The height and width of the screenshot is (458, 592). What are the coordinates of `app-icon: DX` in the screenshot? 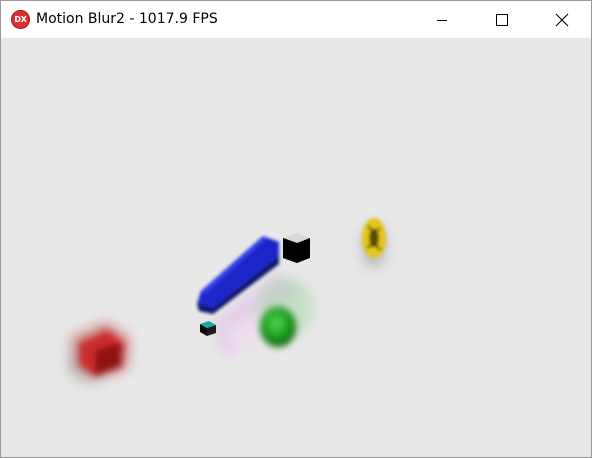 It's located at (20, 19).